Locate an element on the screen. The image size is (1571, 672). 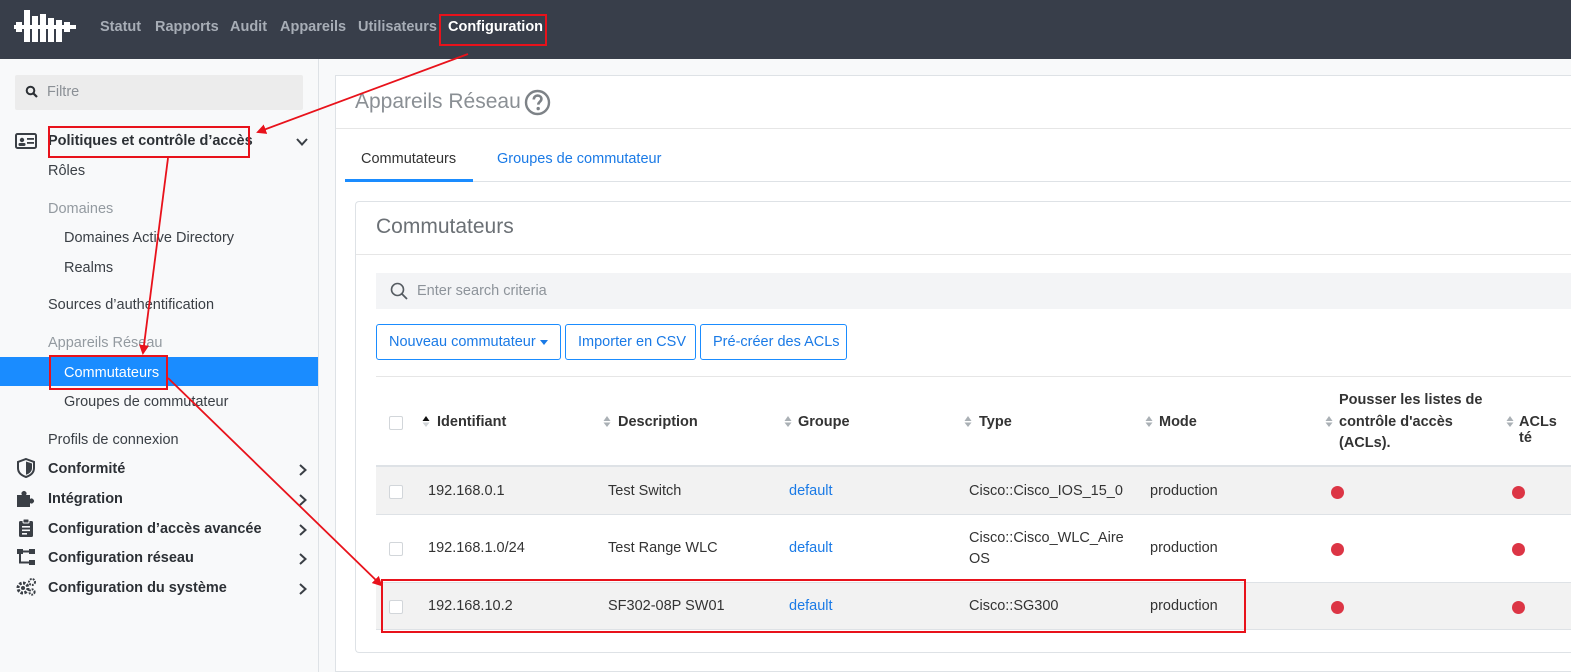
filter-placeholder: Filtre is located at coordinates (63, 92).